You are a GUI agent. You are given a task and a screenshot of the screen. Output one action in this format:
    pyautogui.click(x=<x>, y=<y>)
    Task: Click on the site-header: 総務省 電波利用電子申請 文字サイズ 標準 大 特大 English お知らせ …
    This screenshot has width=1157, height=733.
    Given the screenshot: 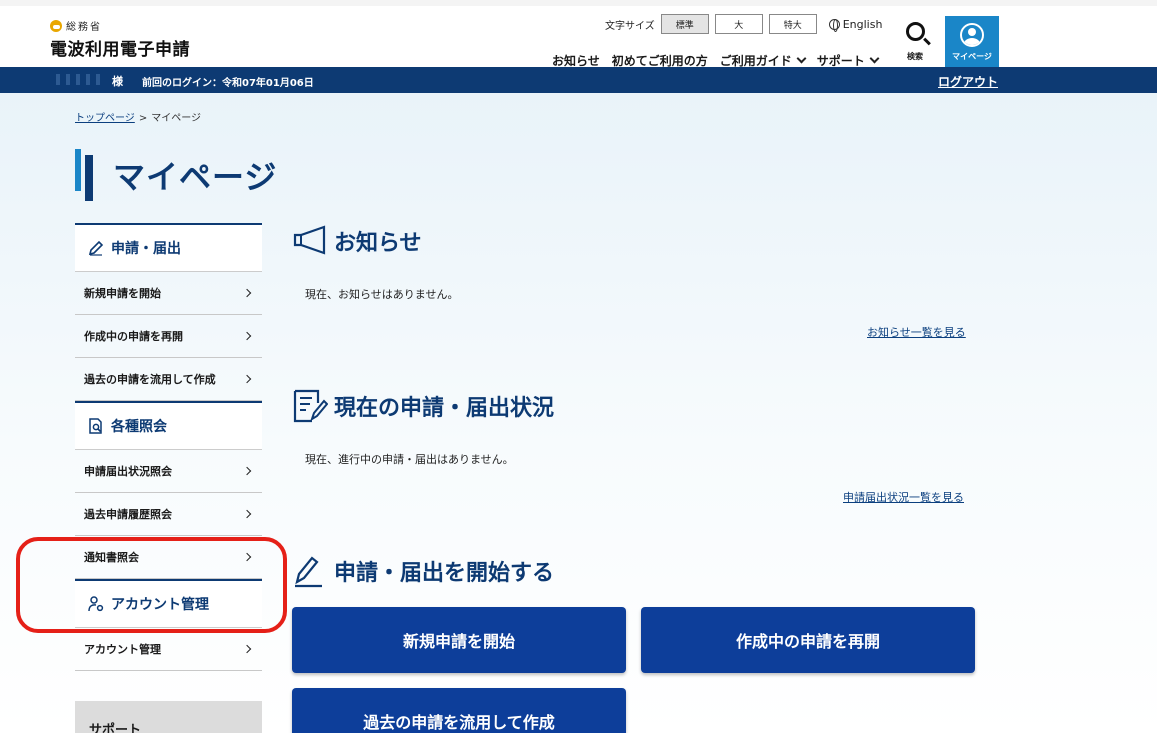 What is the action you would take?
    pyautogui.click(x=578, y=35)
    